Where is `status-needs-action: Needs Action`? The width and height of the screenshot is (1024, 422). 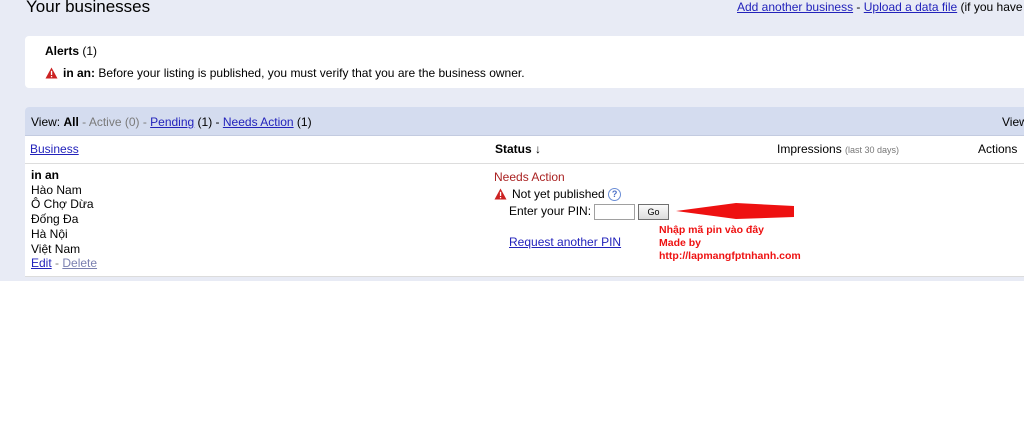 status-needs-action: Needs Action is located at coordinates (529, 177).